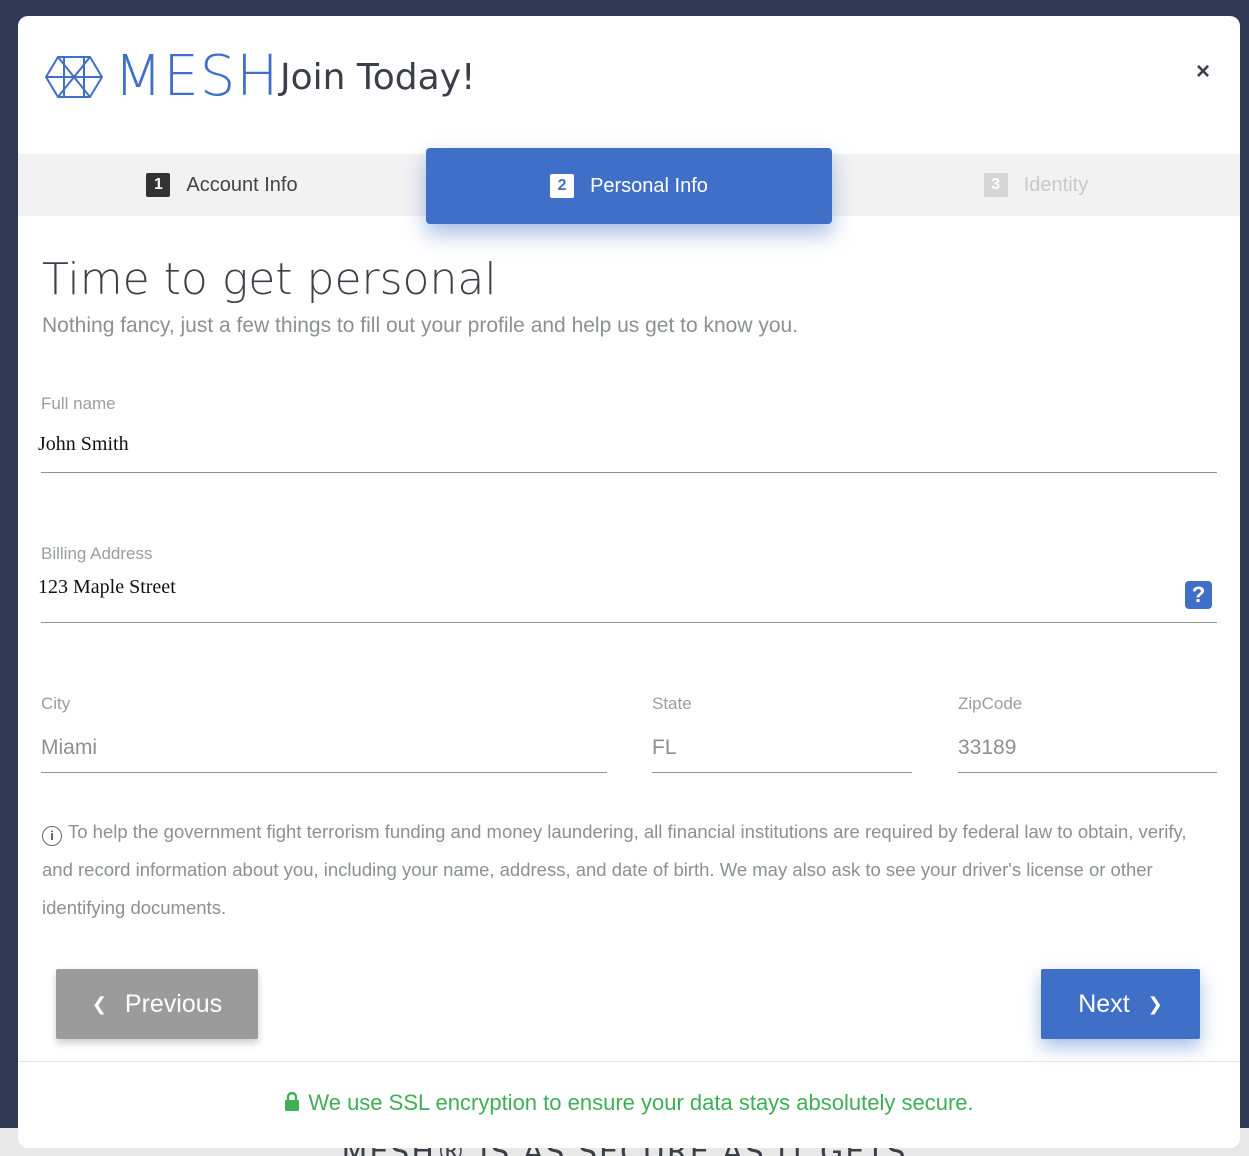  Describe the element at coordinates (324, 772) in the screenshot. I see `city-underline` at that location.